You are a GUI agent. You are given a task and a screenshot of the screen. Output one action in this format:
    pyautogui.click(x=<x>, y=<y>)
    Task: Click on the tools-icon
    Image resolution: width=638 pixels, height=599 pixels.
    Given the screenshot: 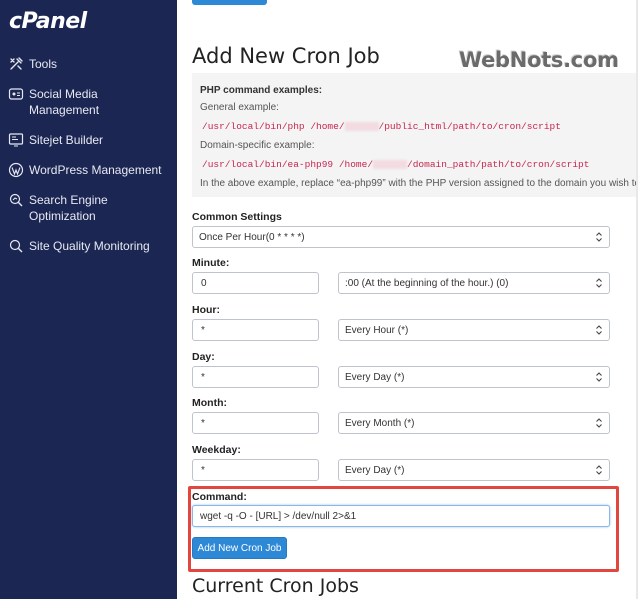 What is the action you would take?
    pyautogui.click(x=16, y=63)
    